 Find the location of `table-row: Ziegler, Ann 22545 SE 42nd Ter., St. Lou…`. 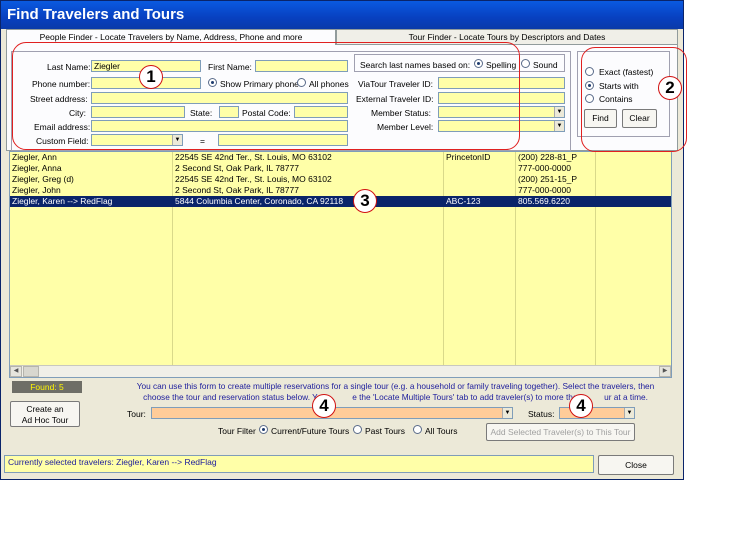

table-row: Ziegler, Ann 22545 SE 42nd Ter., St. Lou… is located at coordinates (340, 157).